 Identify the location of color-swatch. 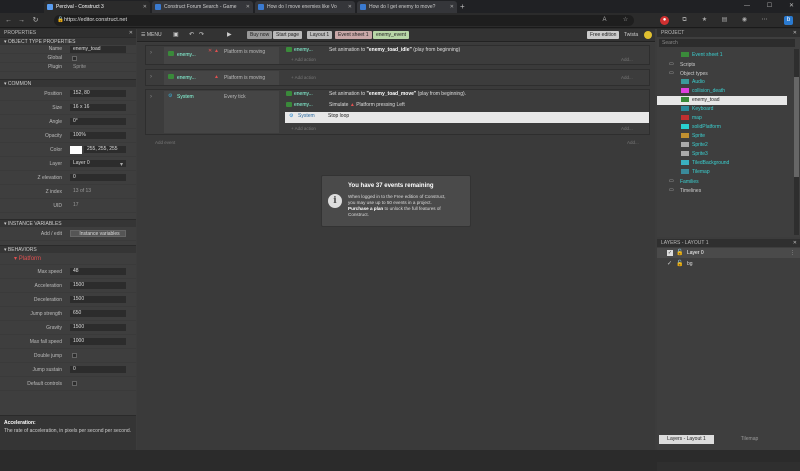
(76, 150).